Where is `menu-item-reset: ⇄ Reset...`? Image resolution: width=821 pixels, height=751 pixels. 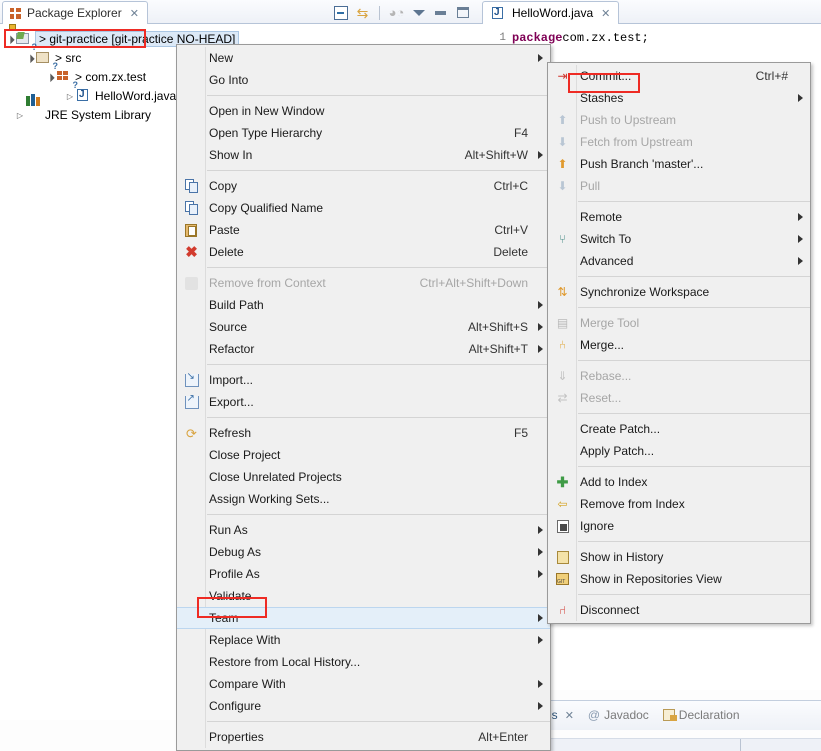
menu-item-reset: ⇄ Reset... is located at coordinates (679, 398).